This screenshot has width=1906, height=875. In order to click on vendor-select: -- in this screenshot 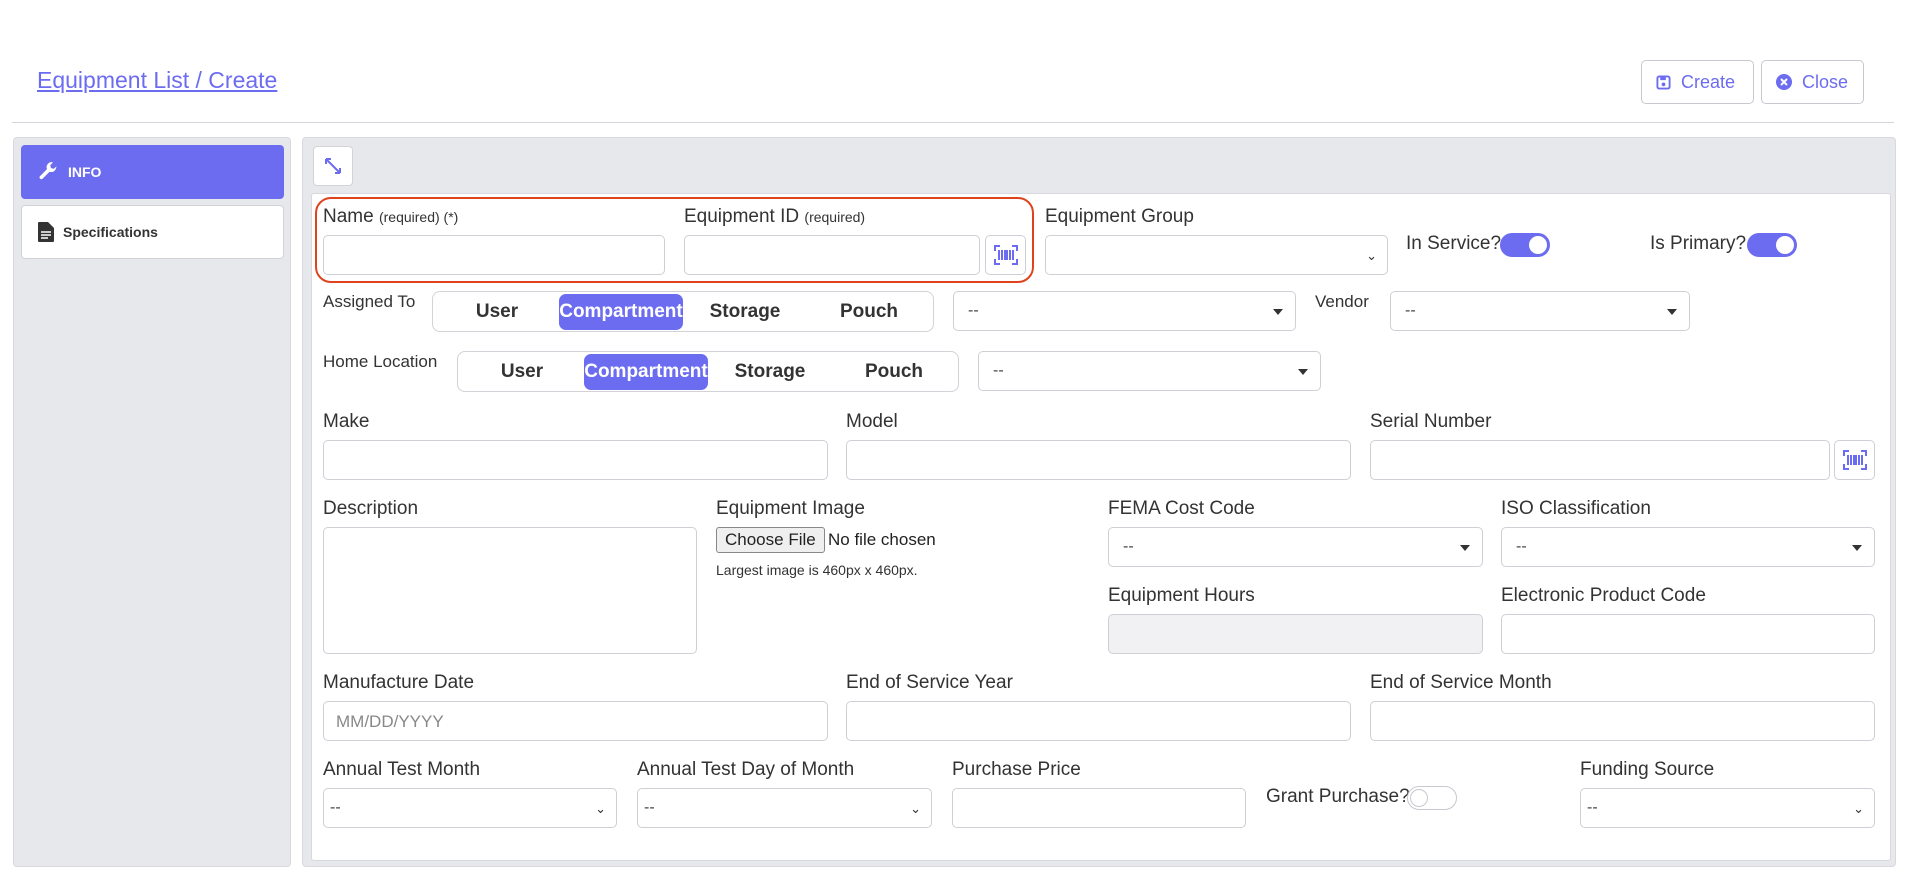, I will do `click(1540, 311)`.